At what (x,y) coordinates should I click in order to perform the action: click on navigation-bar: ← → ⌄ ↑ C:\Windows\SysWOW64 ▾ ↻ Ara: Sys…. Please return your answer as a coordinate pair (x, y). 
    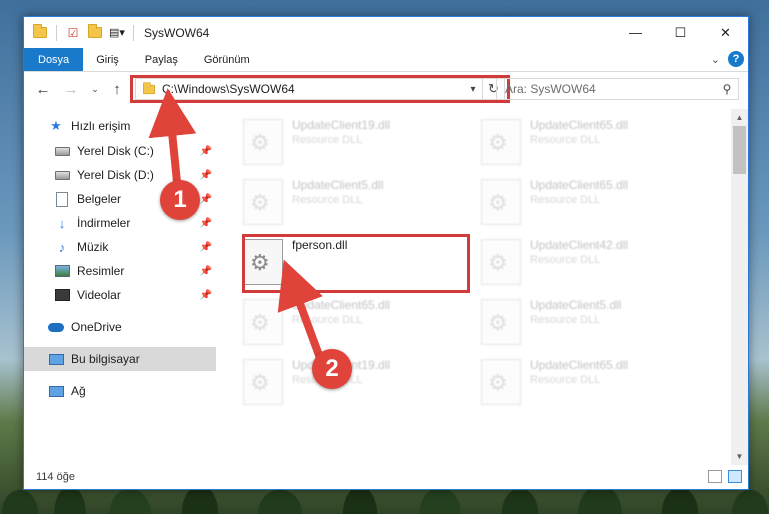
    Looking at the image, I should click on (386, 89).